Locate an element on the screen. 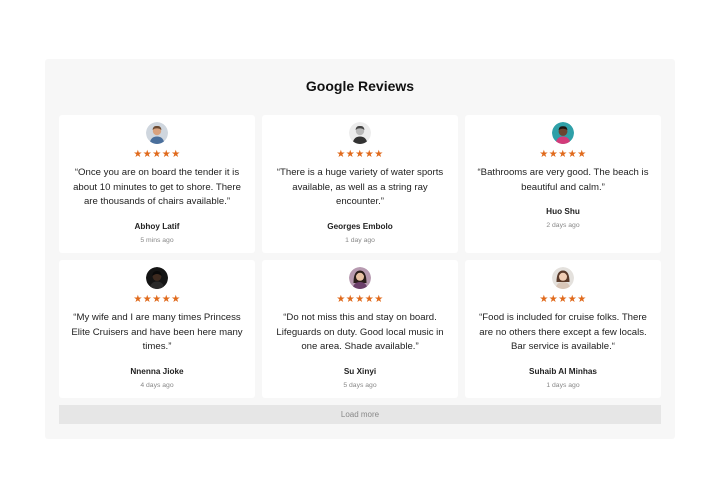  reviewer-name: Huo Shu is located at coordinates (563, 211).